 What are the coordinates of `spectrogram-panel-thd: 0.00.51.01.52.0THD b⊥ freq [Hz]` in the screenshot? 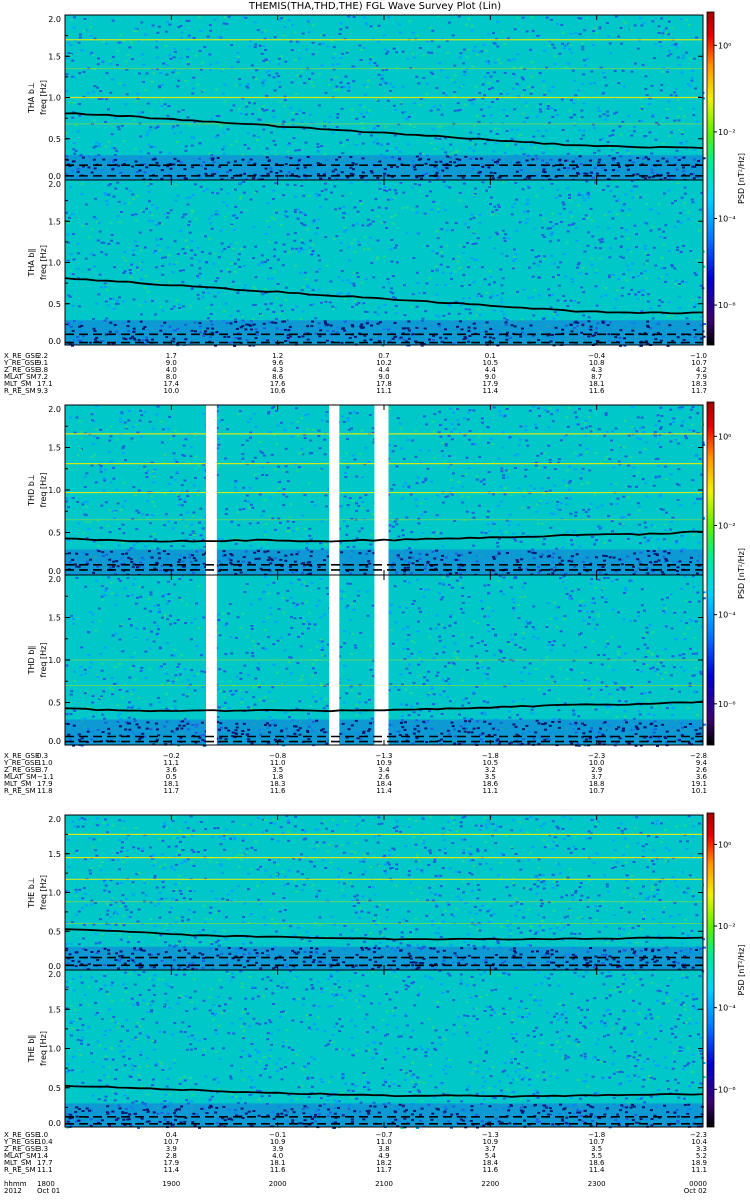 It's located at (366, 490).